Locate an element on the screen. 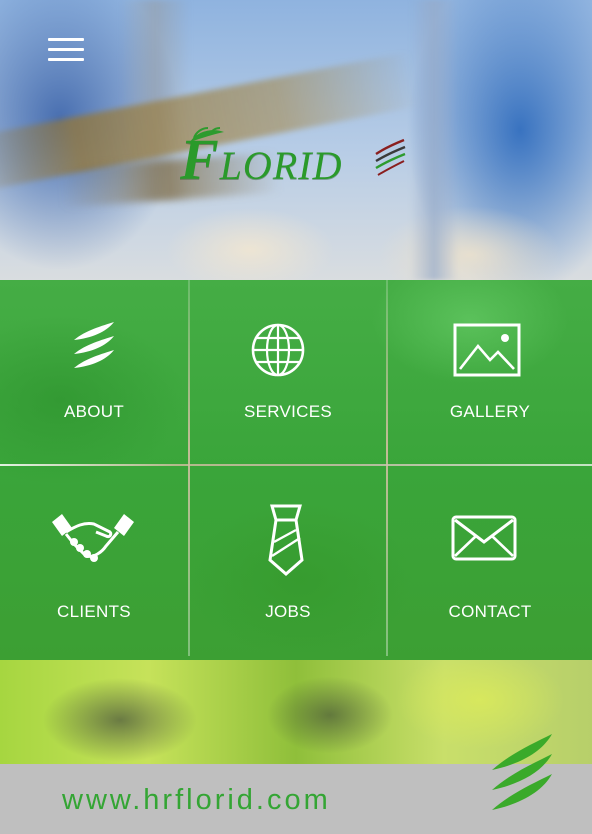 The height and width of the screenshot is (834, 592). tile-gallery: GALLERY is located at coordinates (490, 372).